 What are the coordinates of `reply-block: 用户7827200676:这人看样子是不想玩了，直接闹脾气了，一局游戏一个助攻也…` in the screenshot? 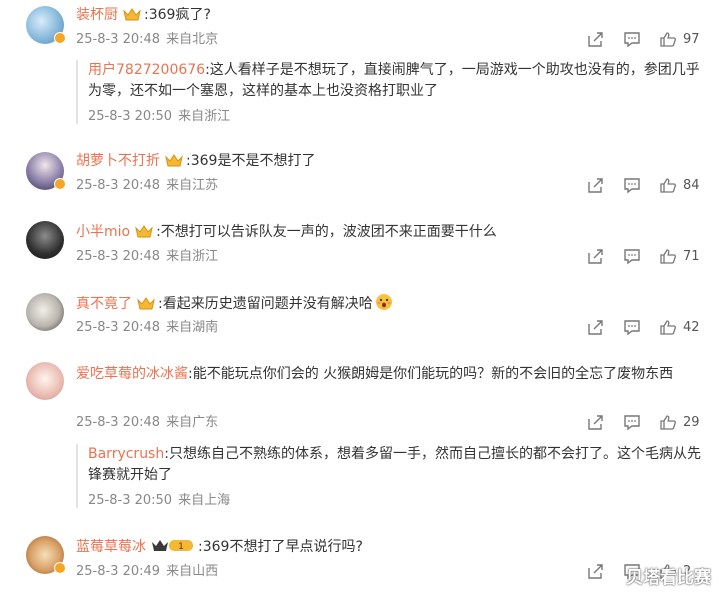 It's located at (389, 92).